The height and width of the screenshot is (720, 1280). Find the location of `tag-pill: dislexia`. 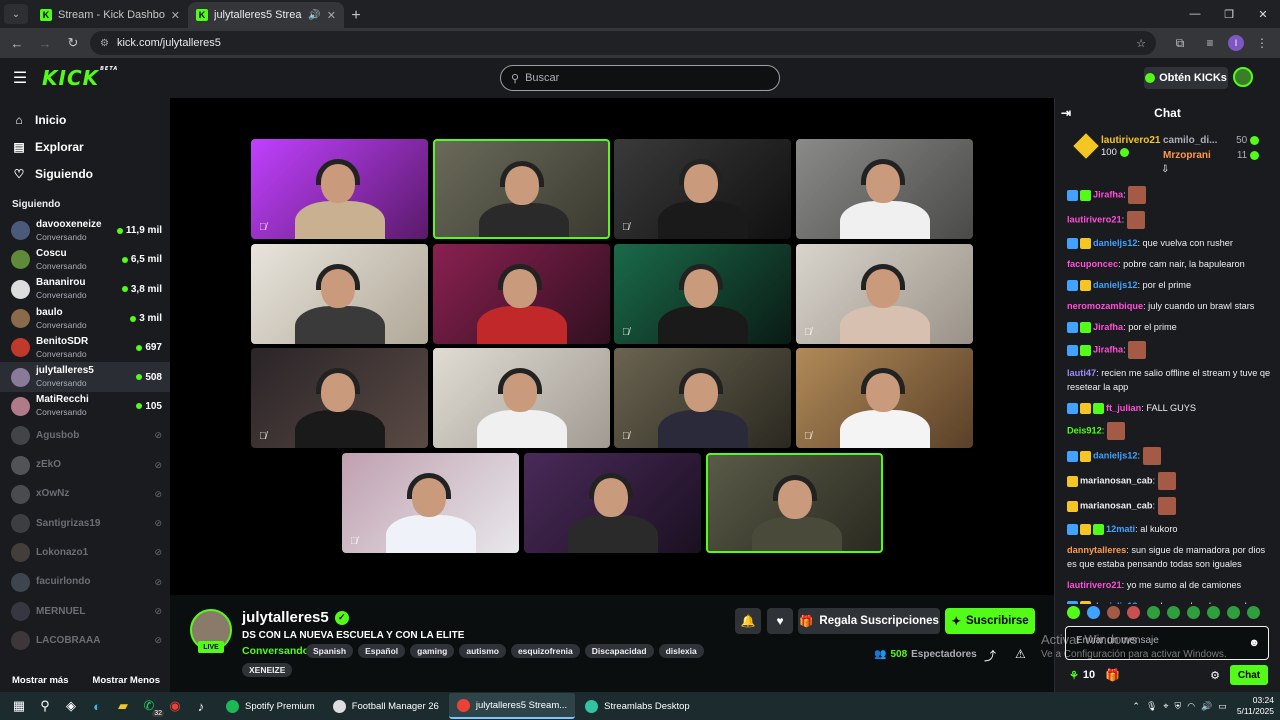

tag-pill: dislexia is located at coordinates (681, 651).